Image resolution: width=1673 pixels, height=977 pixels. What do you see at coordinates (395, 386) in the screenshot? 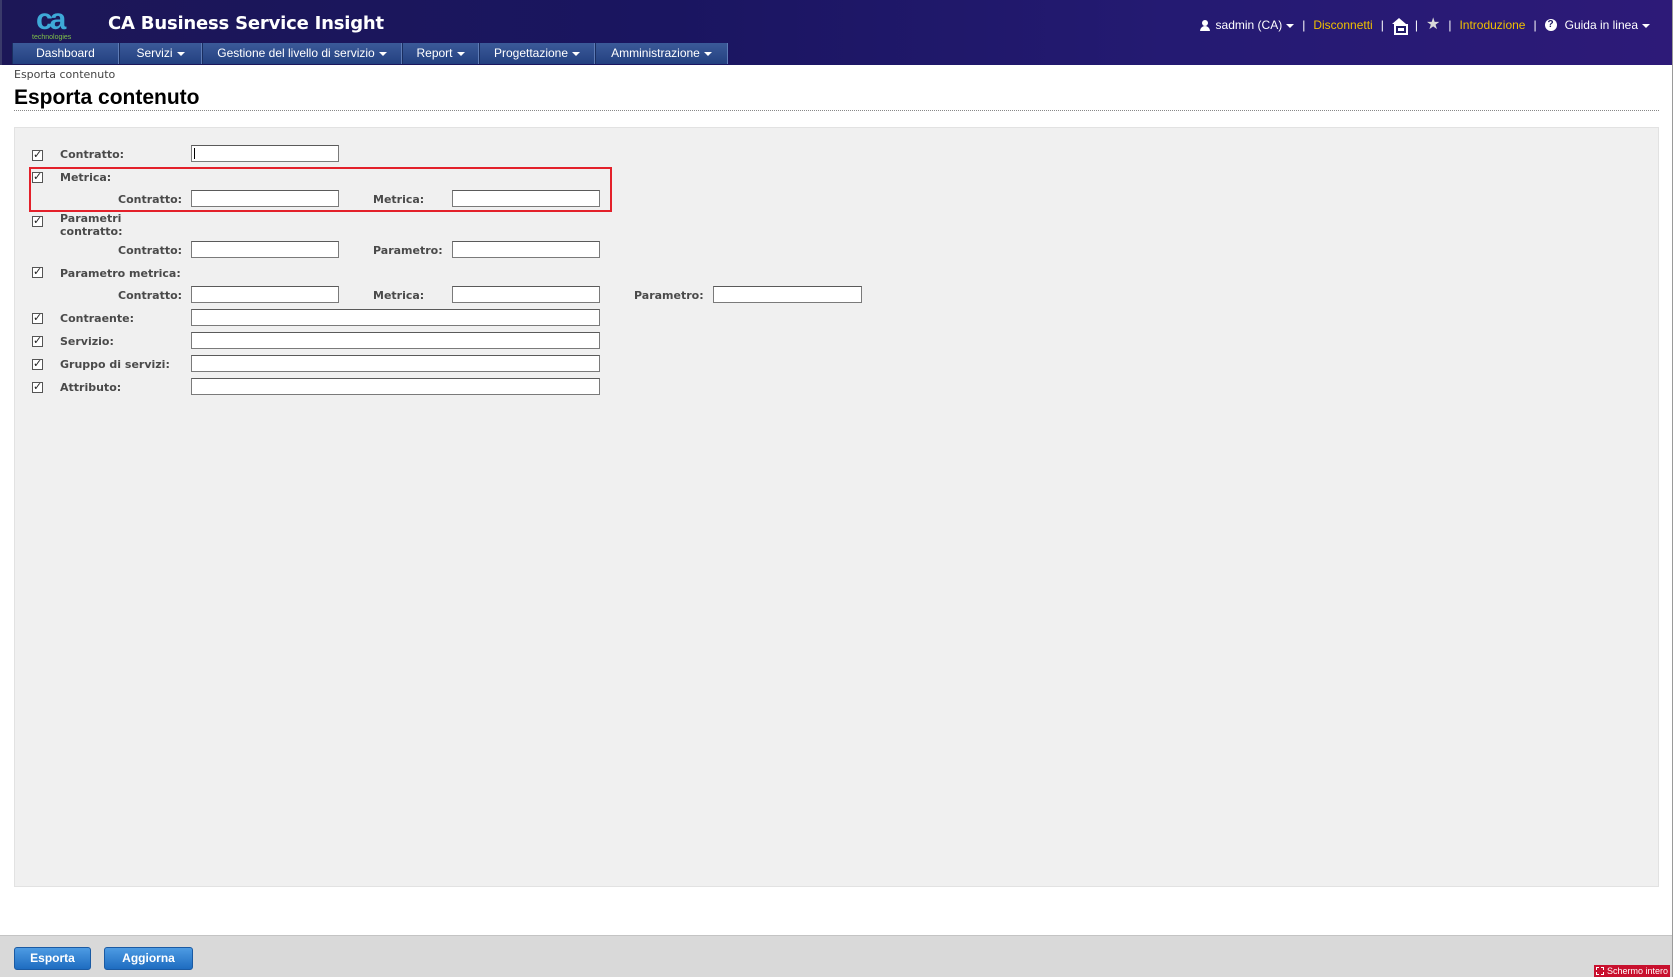
I see `attributo-input` at bounding box center [395, 386].